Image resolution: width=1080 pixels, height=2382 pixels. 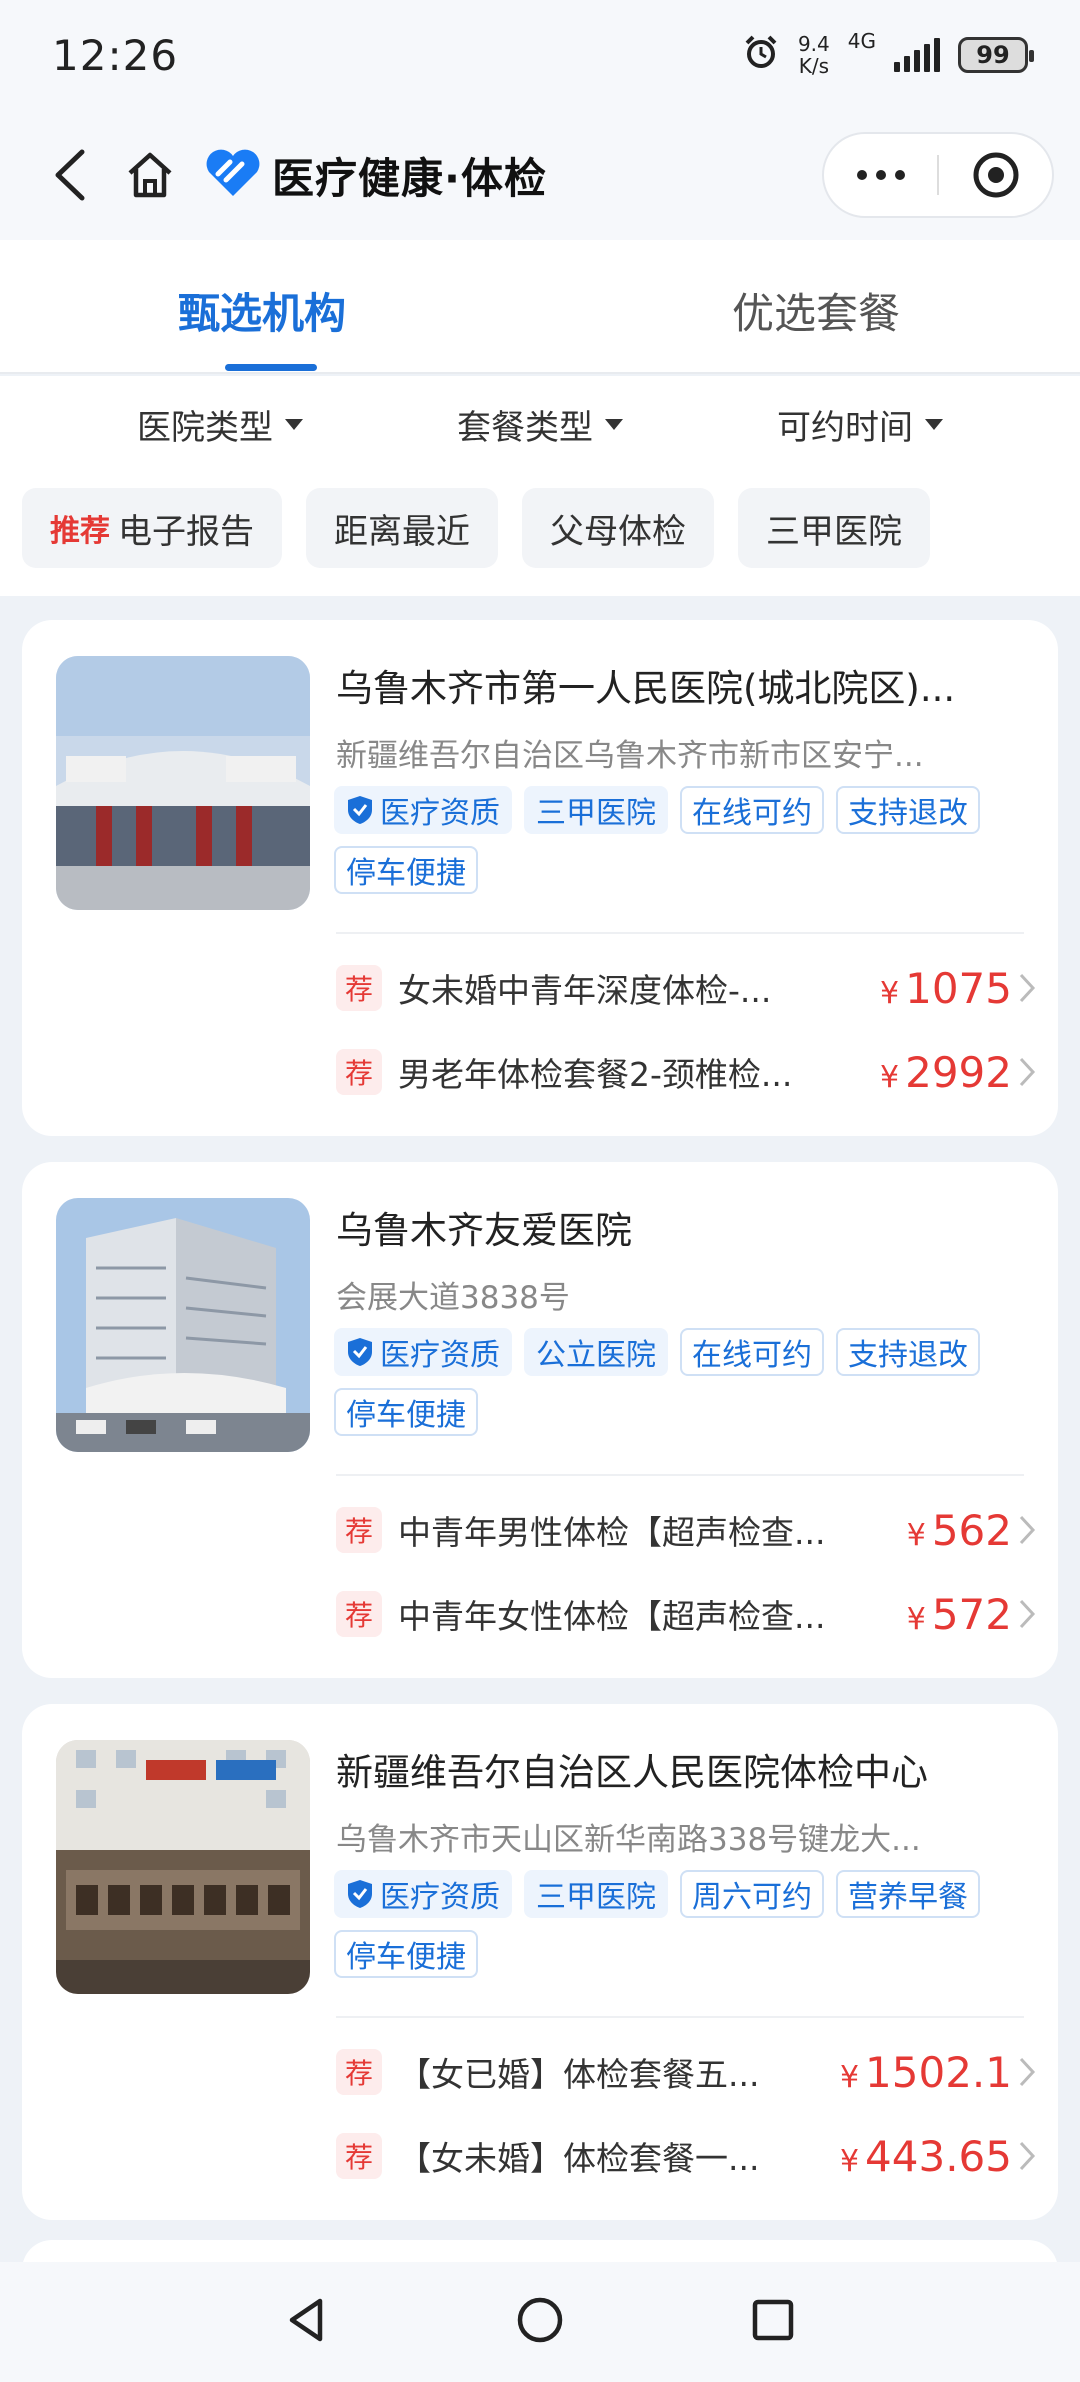 What do you see at coordinates (402, 528) in the screenshot?
I see `chip-nearest: 距离最近` at bounding box center [402, 528].